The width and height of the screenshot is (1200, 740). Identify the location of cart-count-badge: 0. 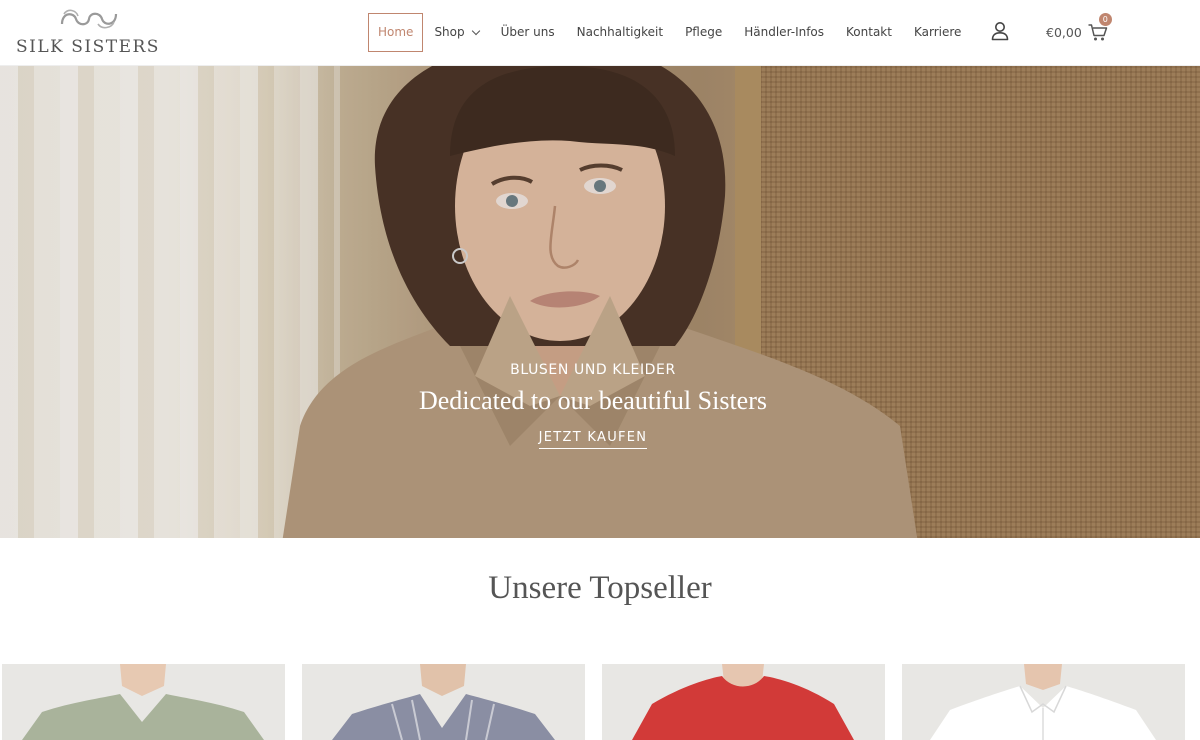
(1105, 19).